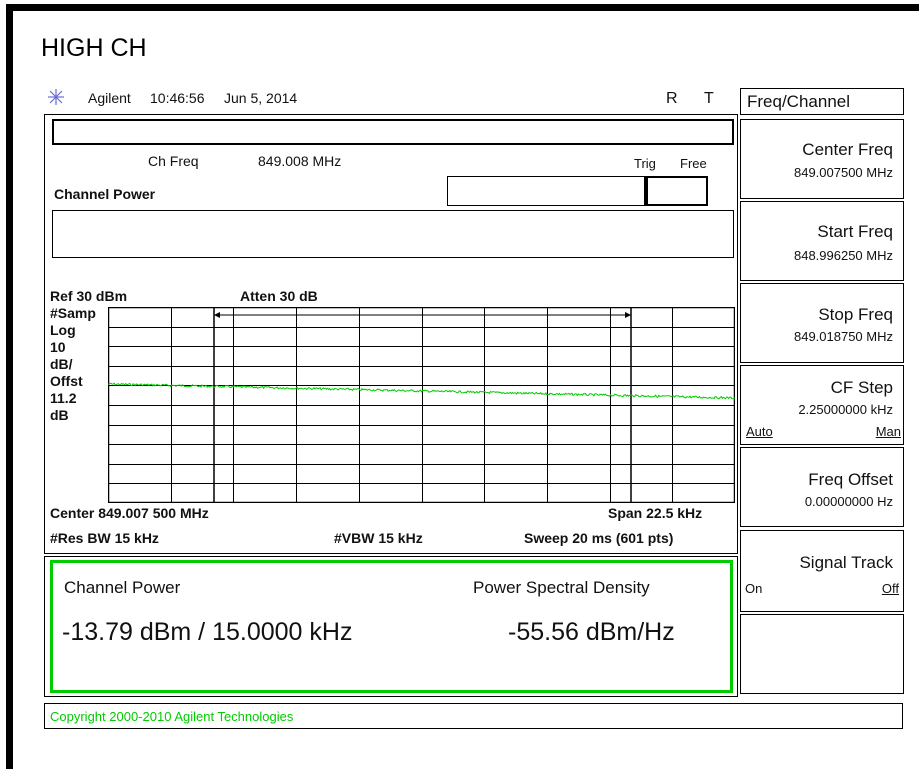  I want to click on signal-track-off-option: Off, so click(890, 588).